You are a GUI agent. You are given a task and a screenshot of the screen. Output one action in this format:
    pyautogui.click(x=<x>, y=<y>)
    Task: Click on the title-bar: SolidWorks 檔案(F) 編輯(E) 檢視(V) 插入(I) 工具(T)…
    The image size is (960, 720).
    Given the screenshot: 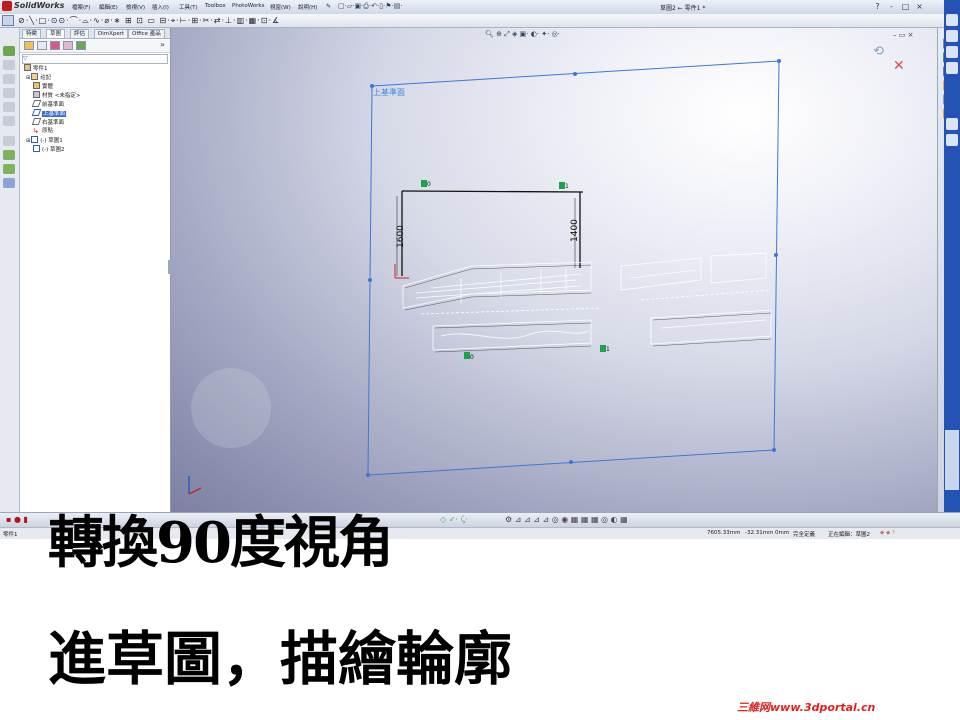 What is the action you would take?
    pyautogui.click(x=480, y=7)
    